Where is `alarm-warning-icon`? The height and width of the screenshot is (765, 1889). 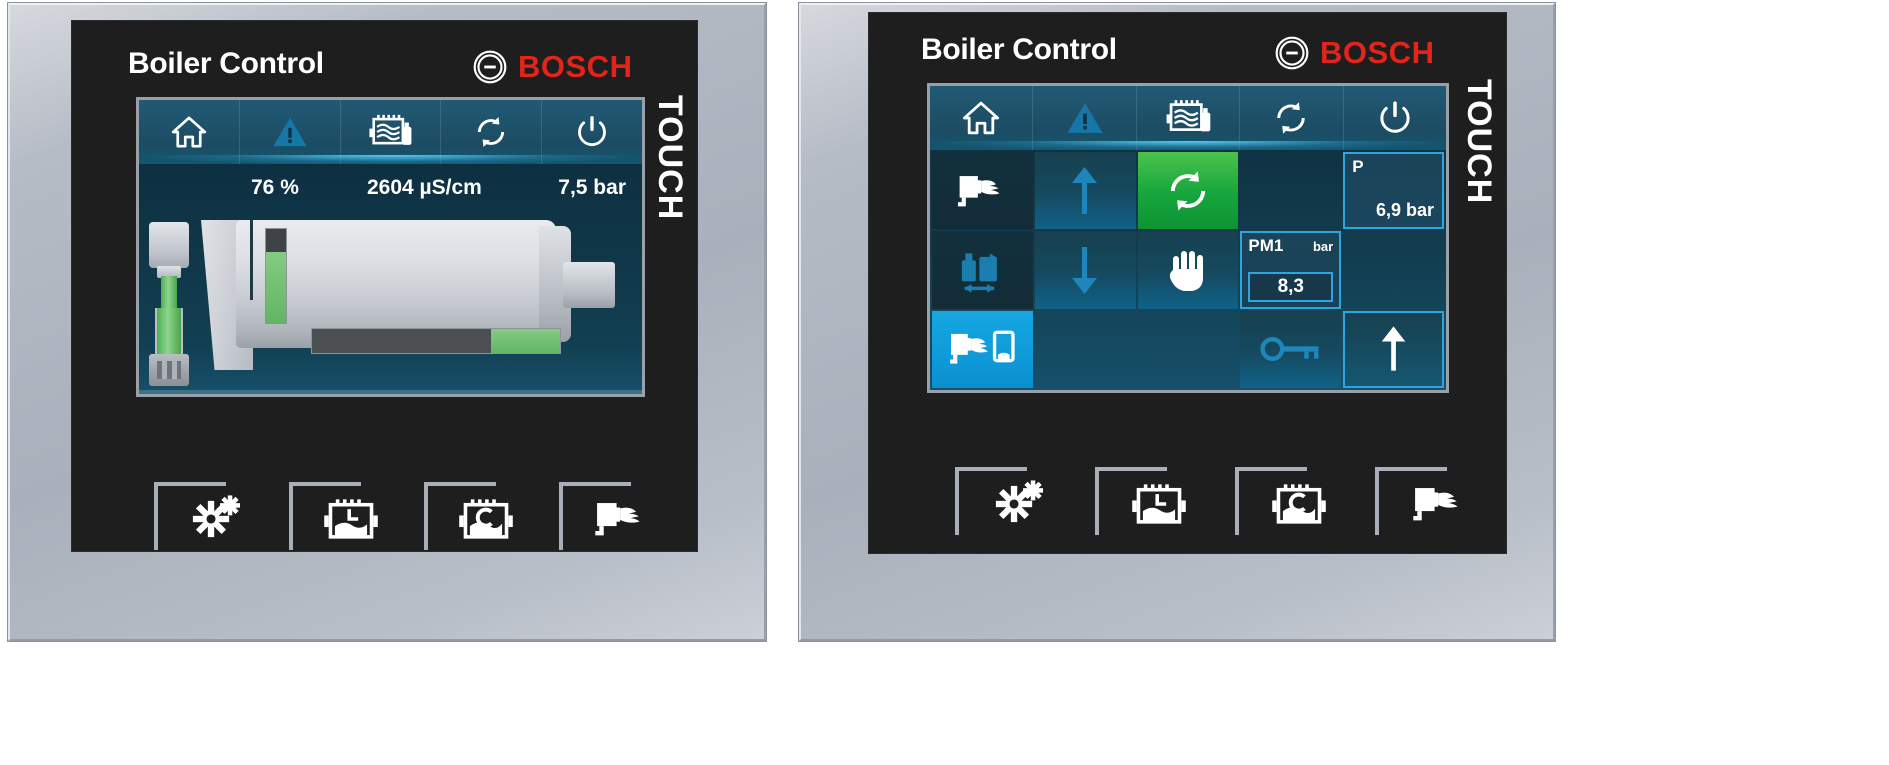 alarm-warning-icon is located at coordinates (1085, 118).